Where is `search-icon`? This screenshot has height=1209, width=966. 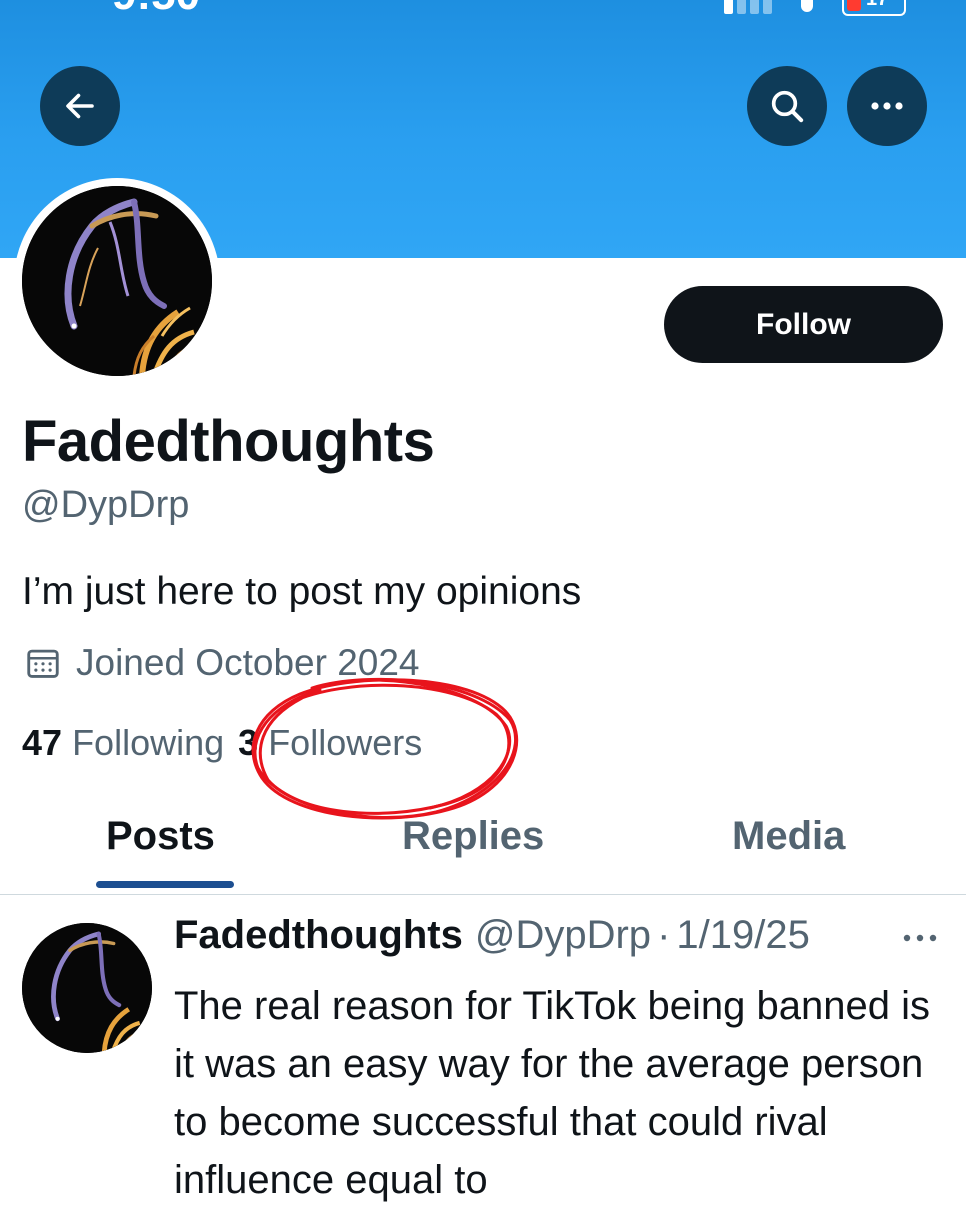 search-icon is located at coordinates (787, 106).